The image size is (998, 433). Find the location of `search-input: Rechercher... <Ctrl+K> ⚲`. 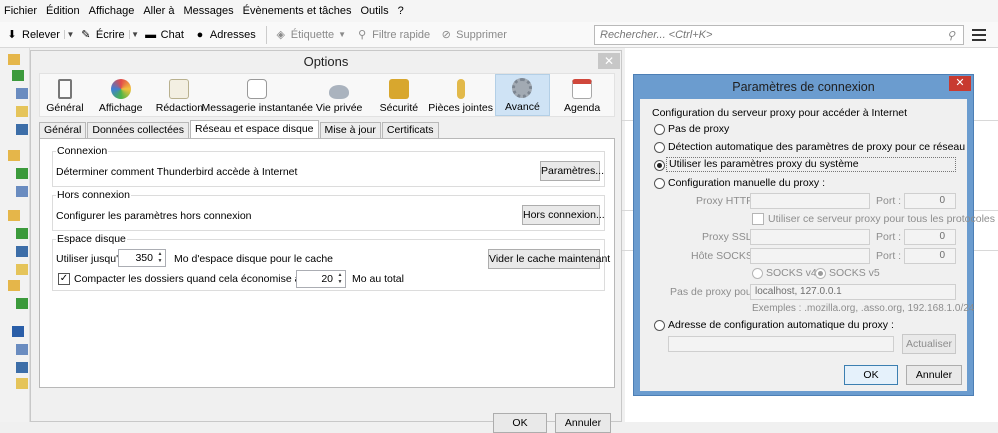

search-input: Rechercher... <Ctrl+K> ⚲ is located at coordinates (779, 35).